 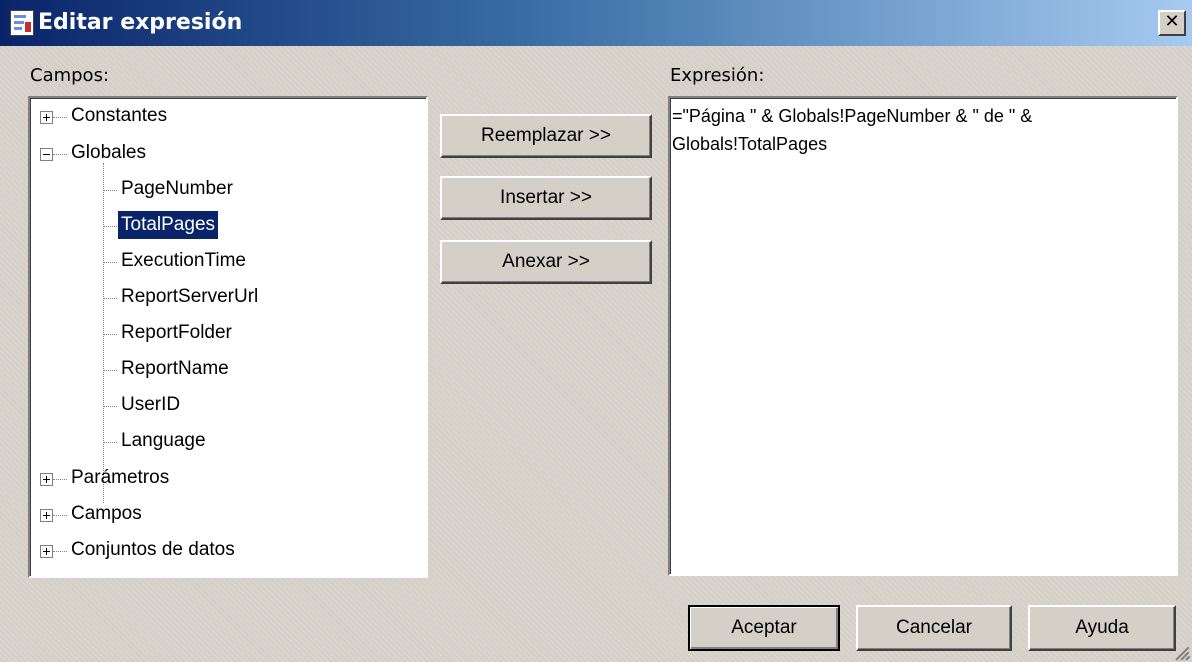 What do you see at coordinates (596, 23) in the screenshot?
I see `title-bar: Editar expresión ✕` at bounding box center [596, 23].